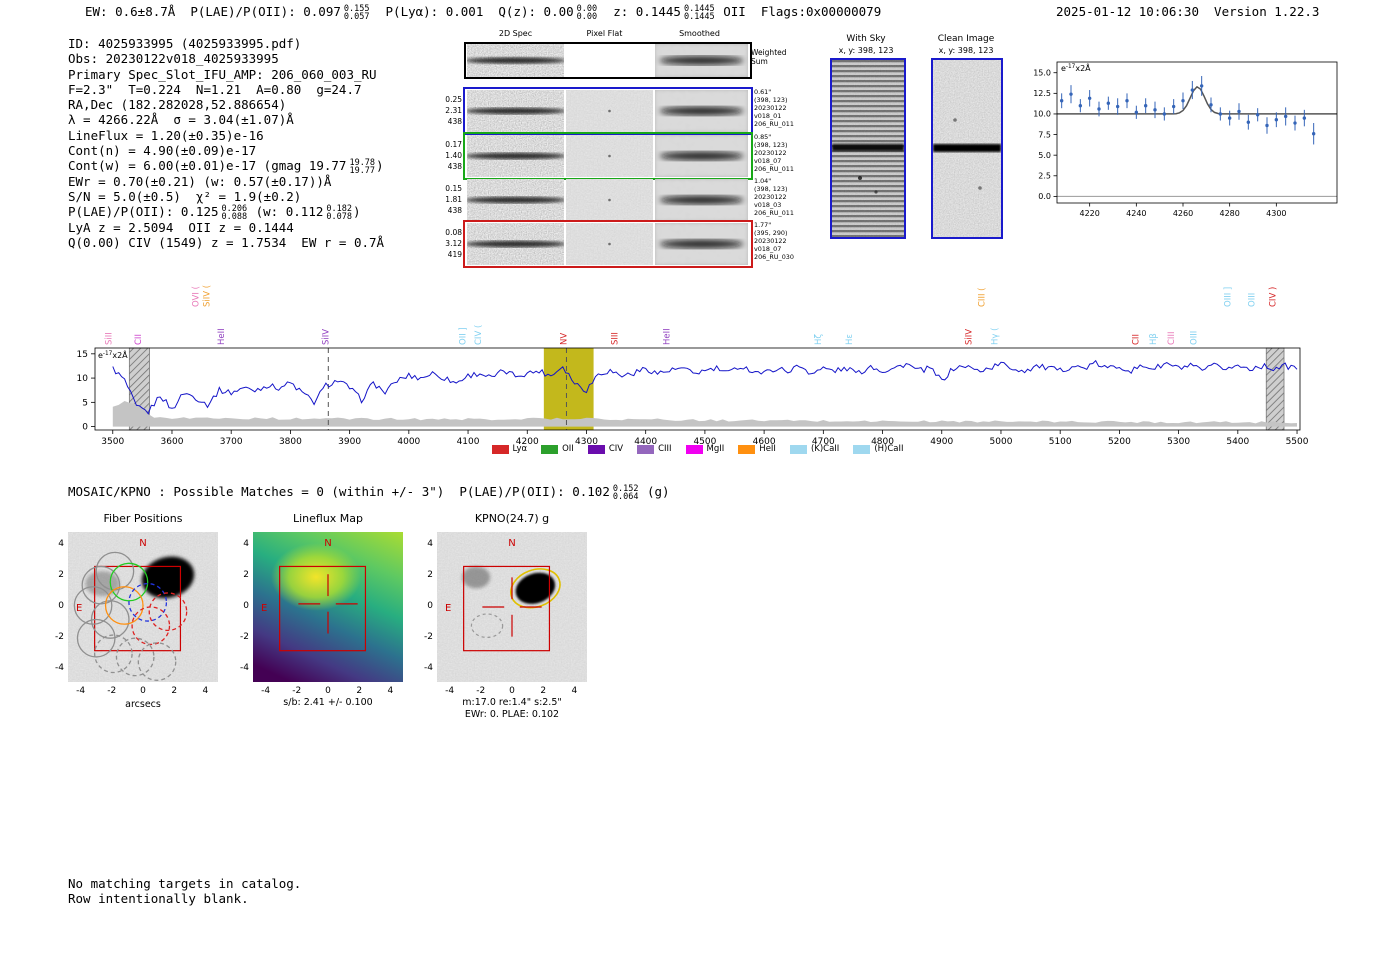 Image resolution: width=1400 pixels, height=953 pixels. Describe the element at coordinates (143, 518) in the screenshot. I see `panel-title: Fiber Positions` at that location.